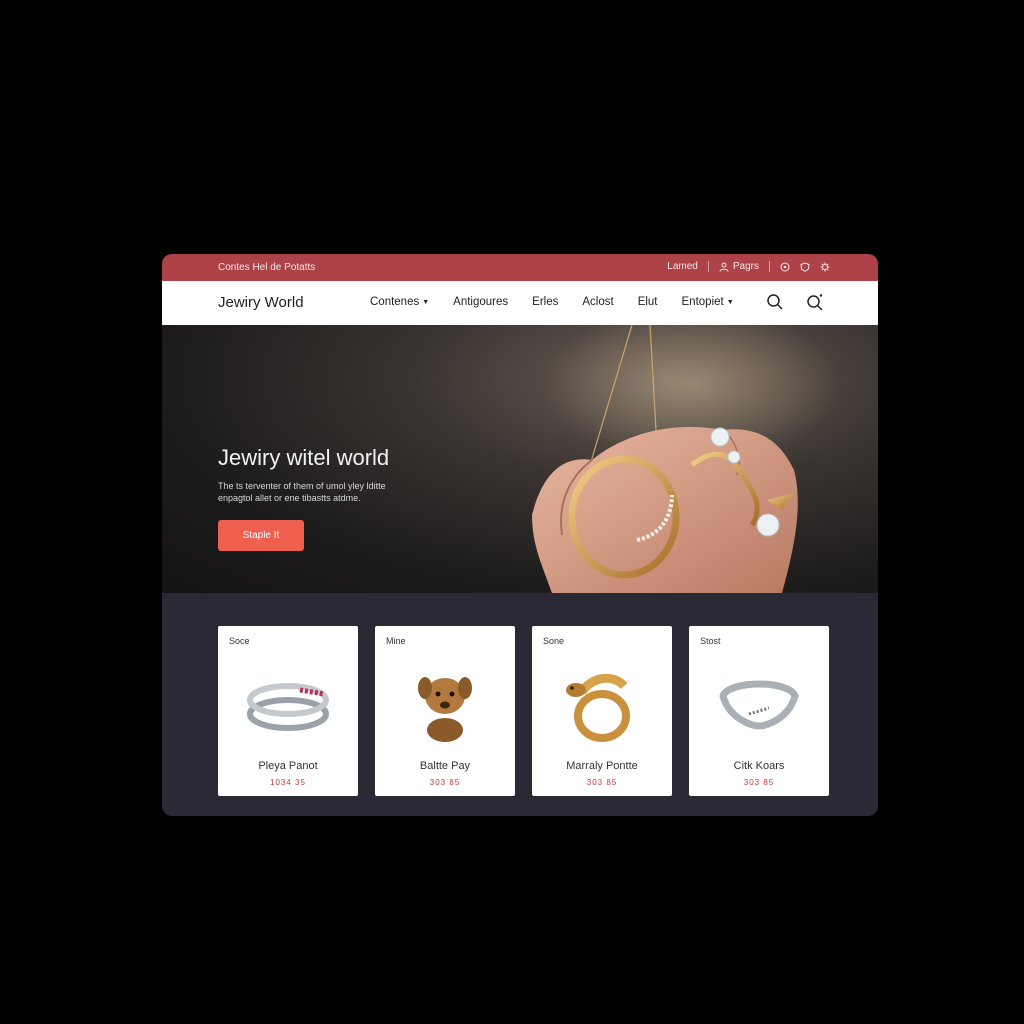  I want to click on hero-cta-button: Staple It, so click(261, 535).